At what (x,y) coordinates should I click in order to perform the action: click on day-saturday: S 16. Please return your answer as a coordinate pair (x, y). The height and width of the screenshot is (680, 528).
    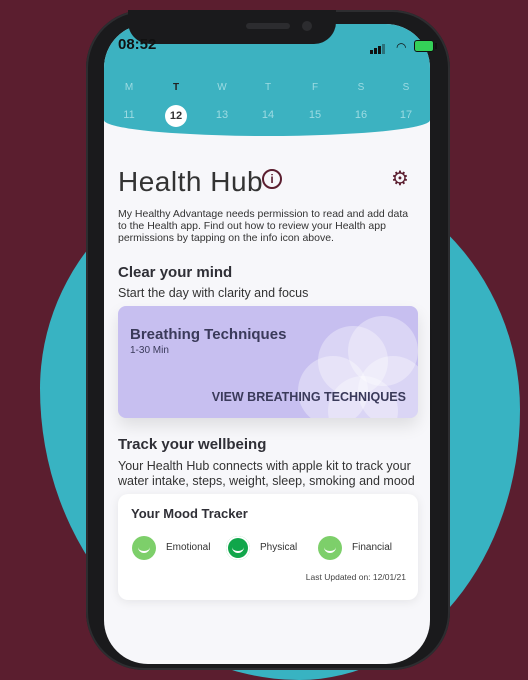
    Looking at the image, I should click on (361, 101).